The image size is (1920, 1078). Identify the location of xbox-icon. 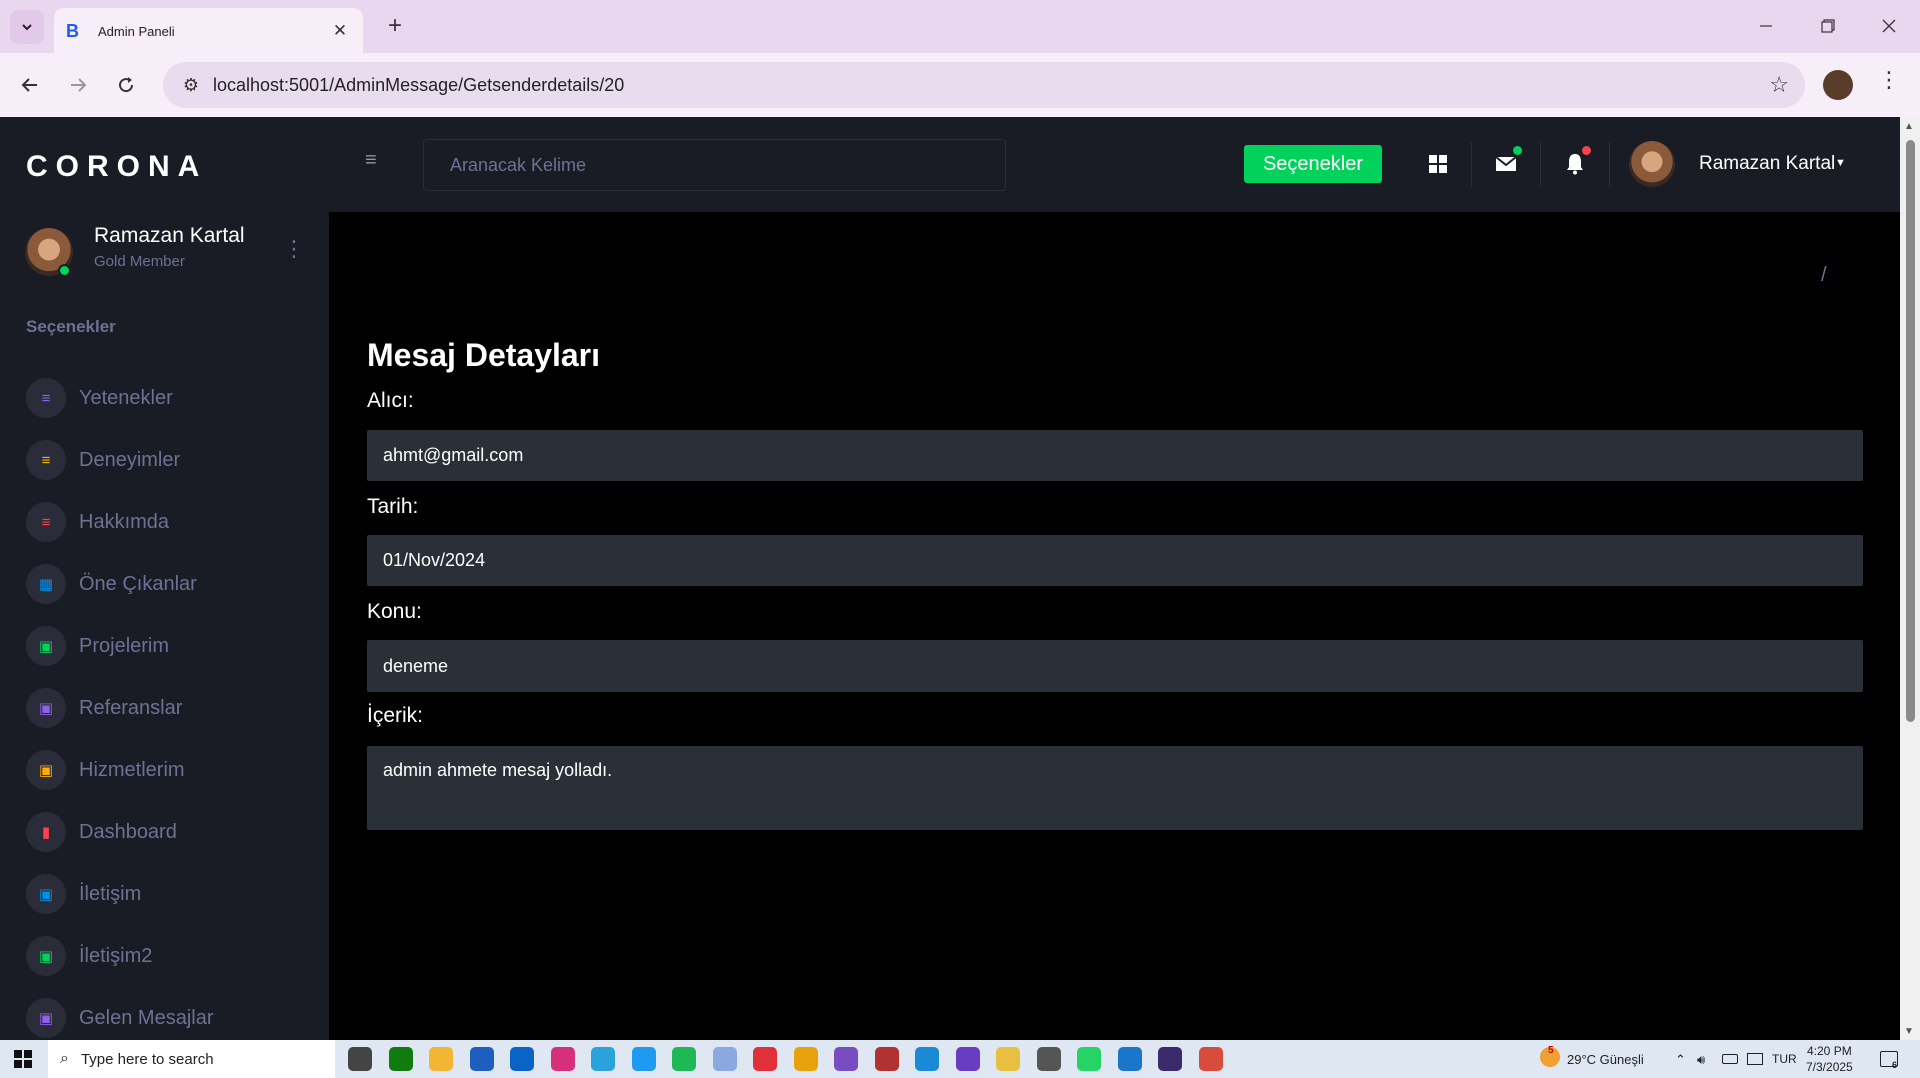
(400, 1059).